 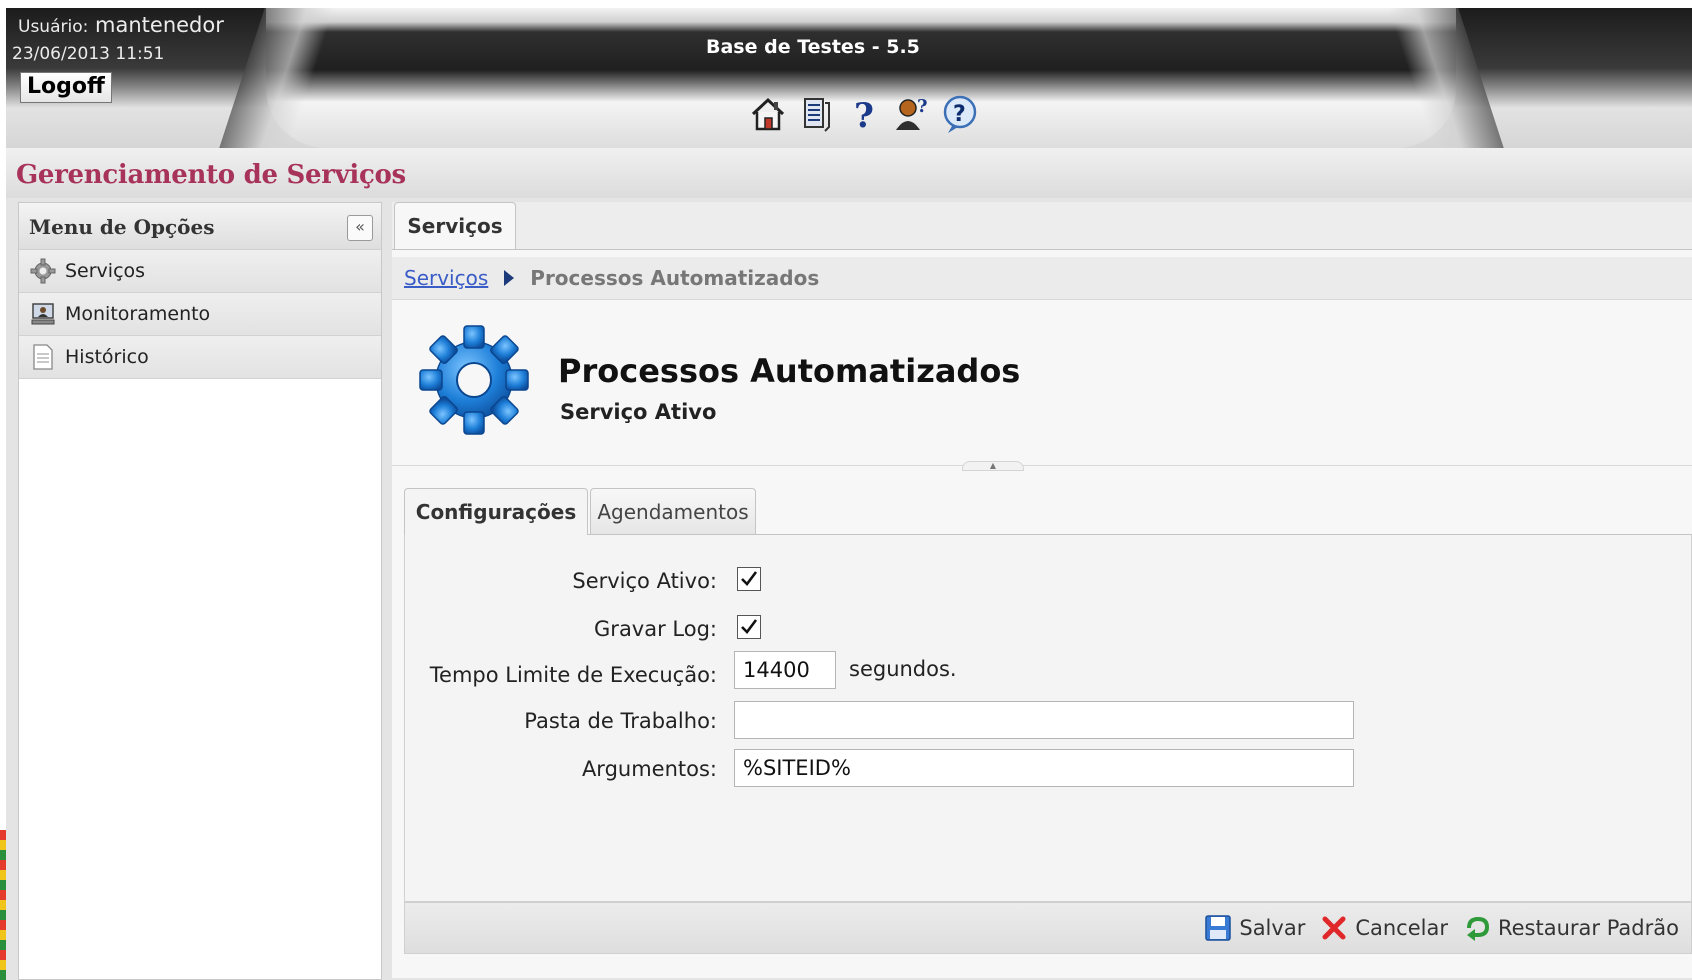 What do you see at coordinates (1048, 928) in the screenshot?
I see `action-bar: Salvar Cancelar Restaurar Padrão` at bounding box center [1048, 928].